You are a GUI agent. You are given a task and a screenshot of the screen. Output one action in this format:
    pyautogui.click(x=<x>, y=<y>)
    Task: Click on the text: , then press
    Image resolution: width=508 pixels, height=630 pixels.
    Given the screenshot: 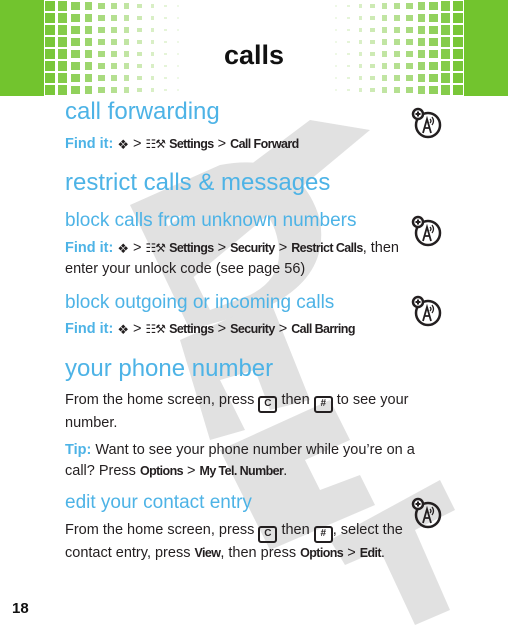 What is the action you would take?
    pyautogui.click(x=258, y=553)
    